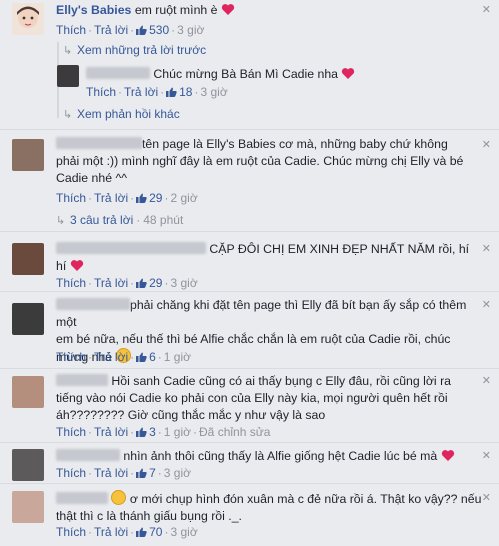 The image size is (499, 546). I want to click on timestamp: 48 phút, so click(163, 220).